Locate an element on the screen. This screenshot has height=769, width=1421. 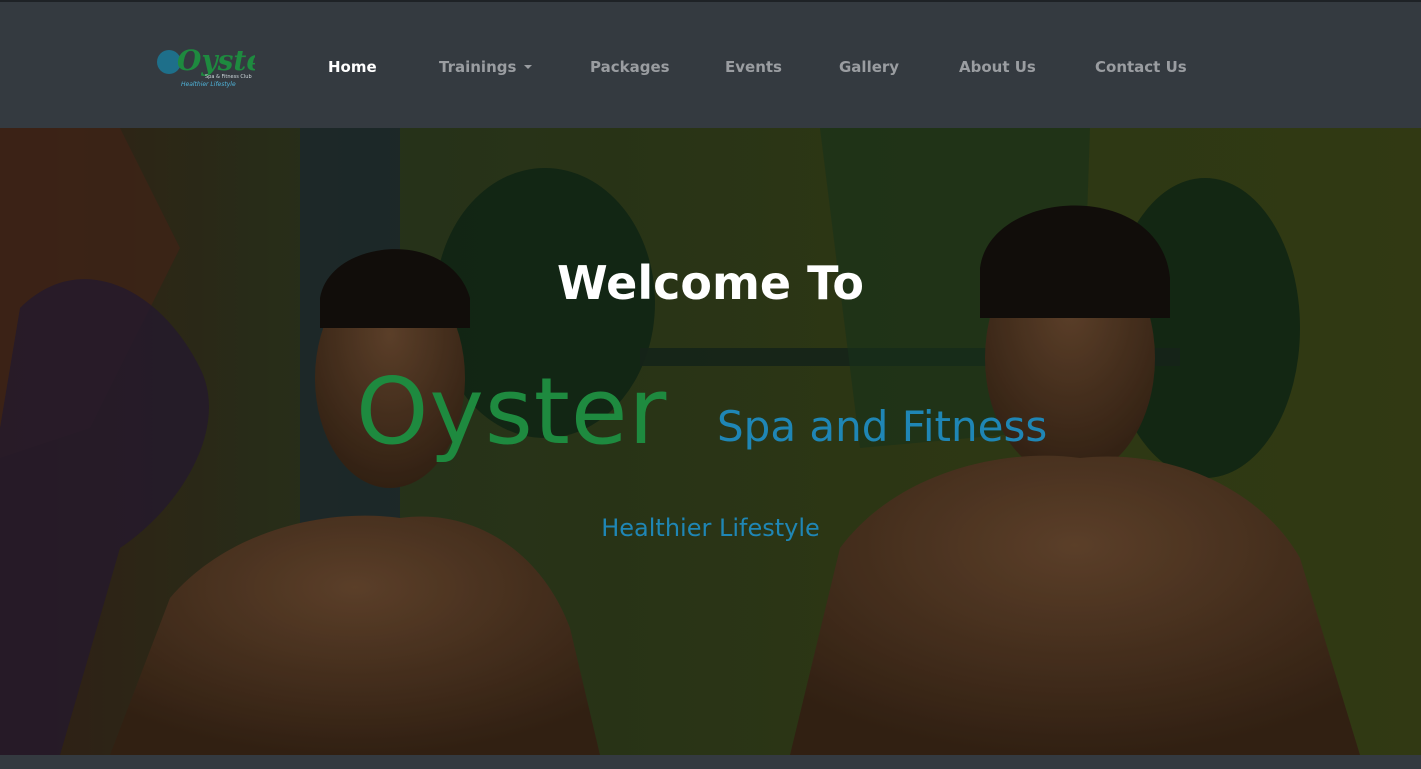
logo-text: Oyster is located at coordinates (216, 60).